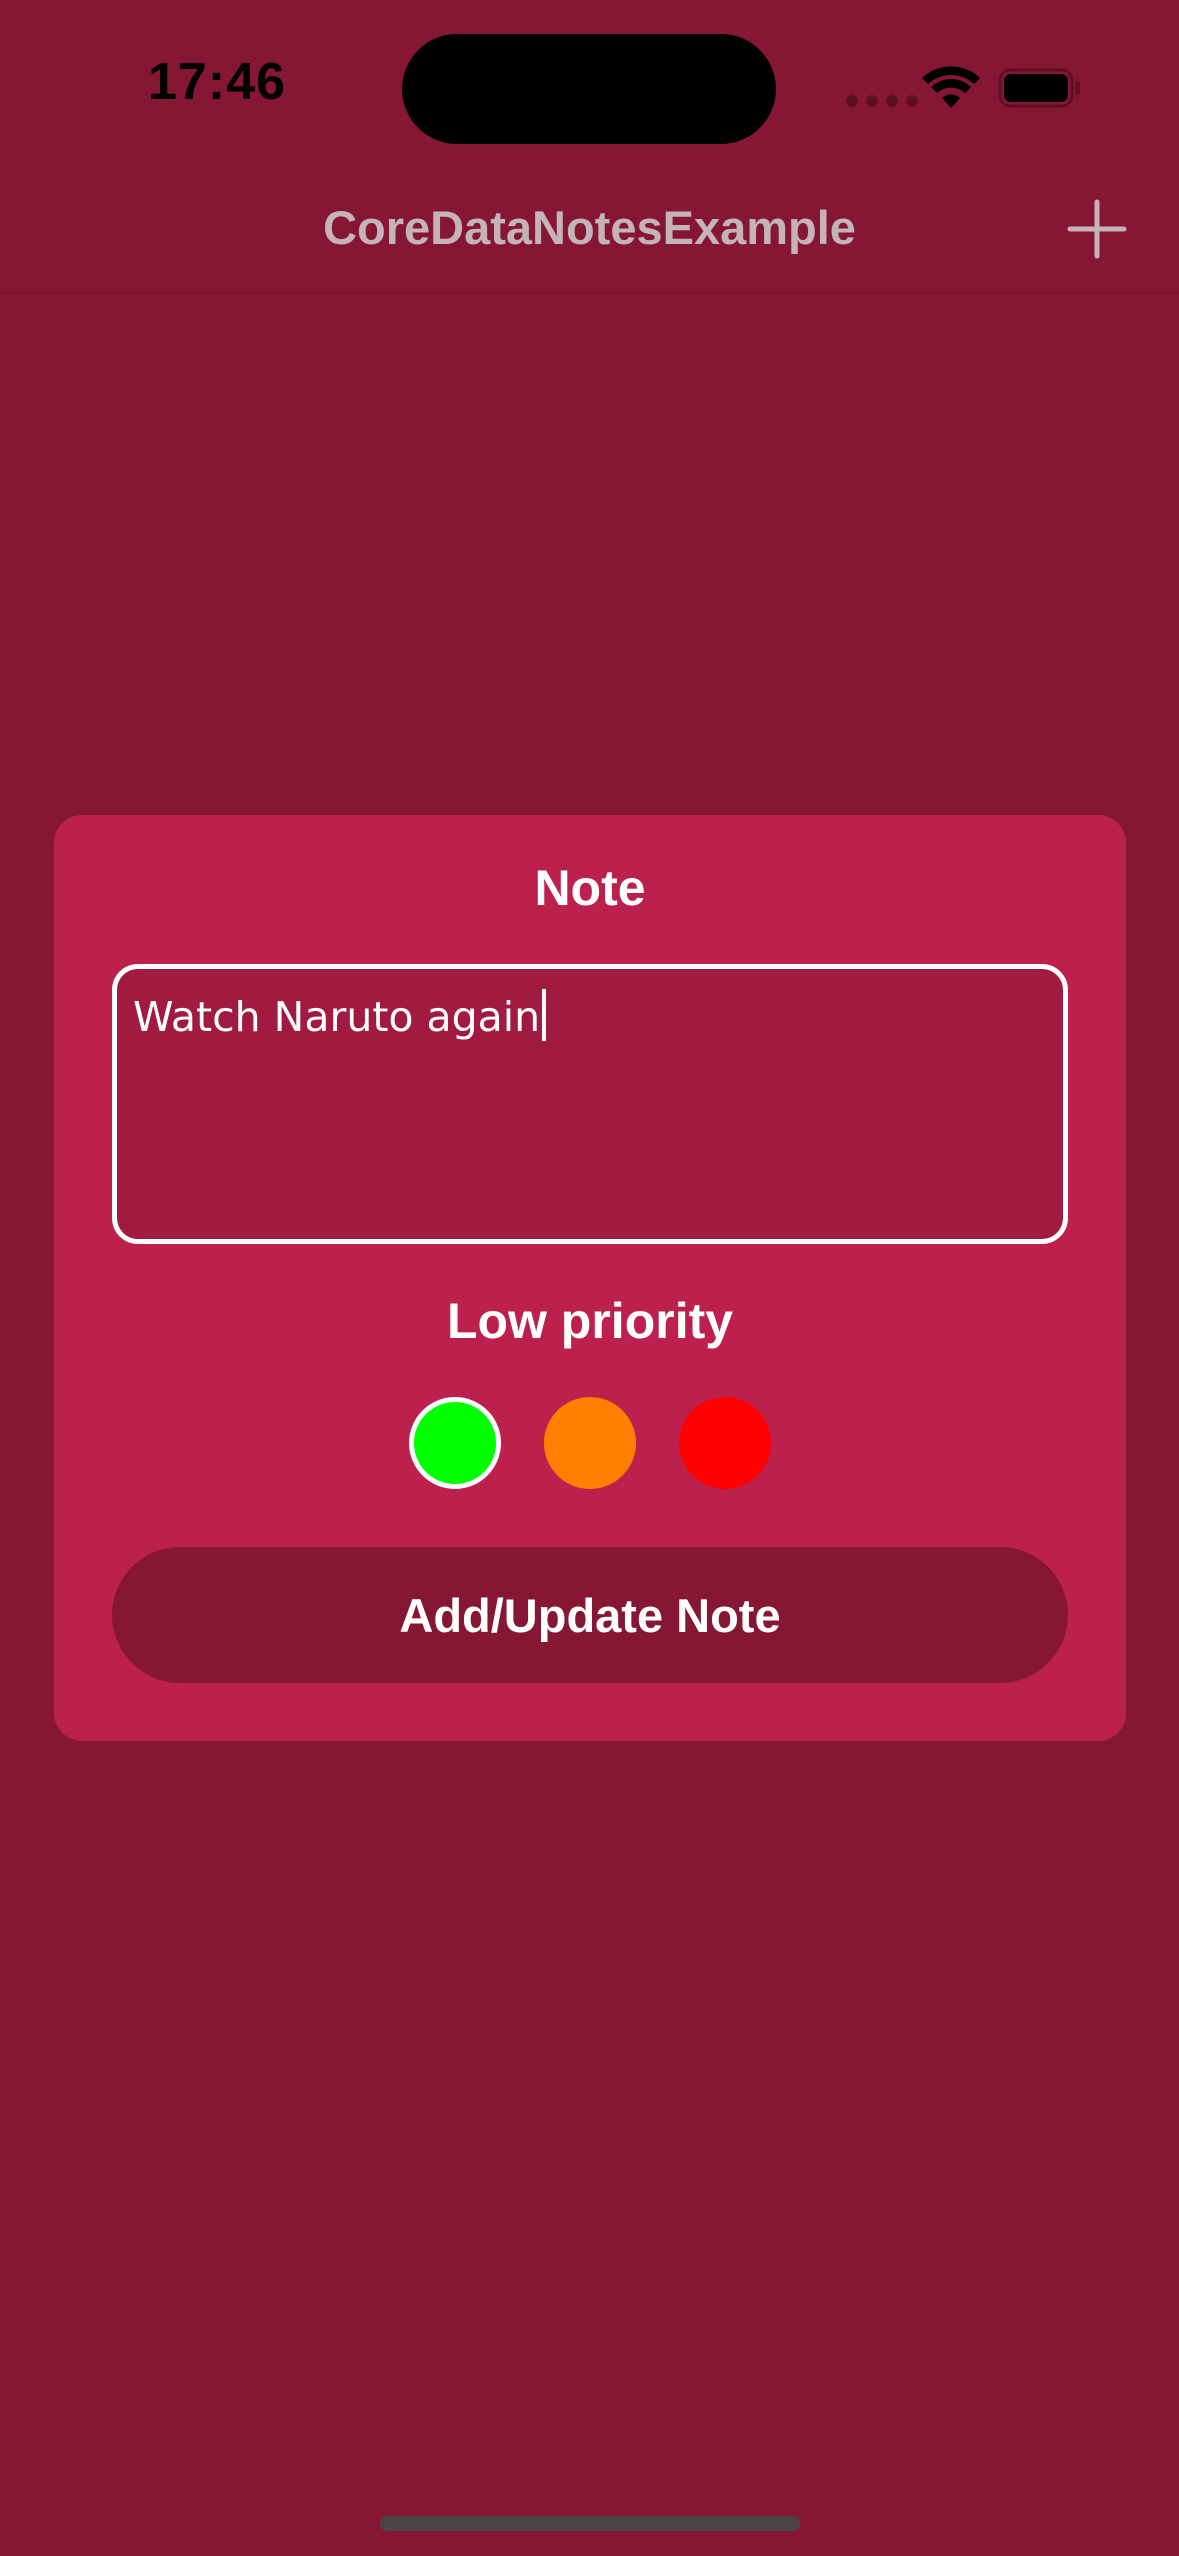 The height and width of the screenshot is (2556, 1179). I want to click on home-indicator, so click(590, 2523).